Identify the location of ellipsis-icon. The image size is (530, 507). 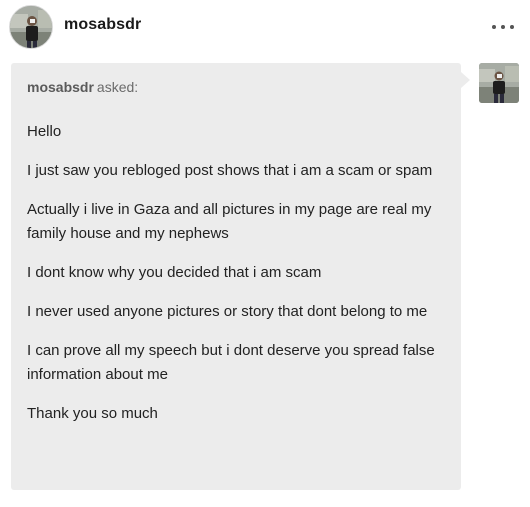
(503, 27).